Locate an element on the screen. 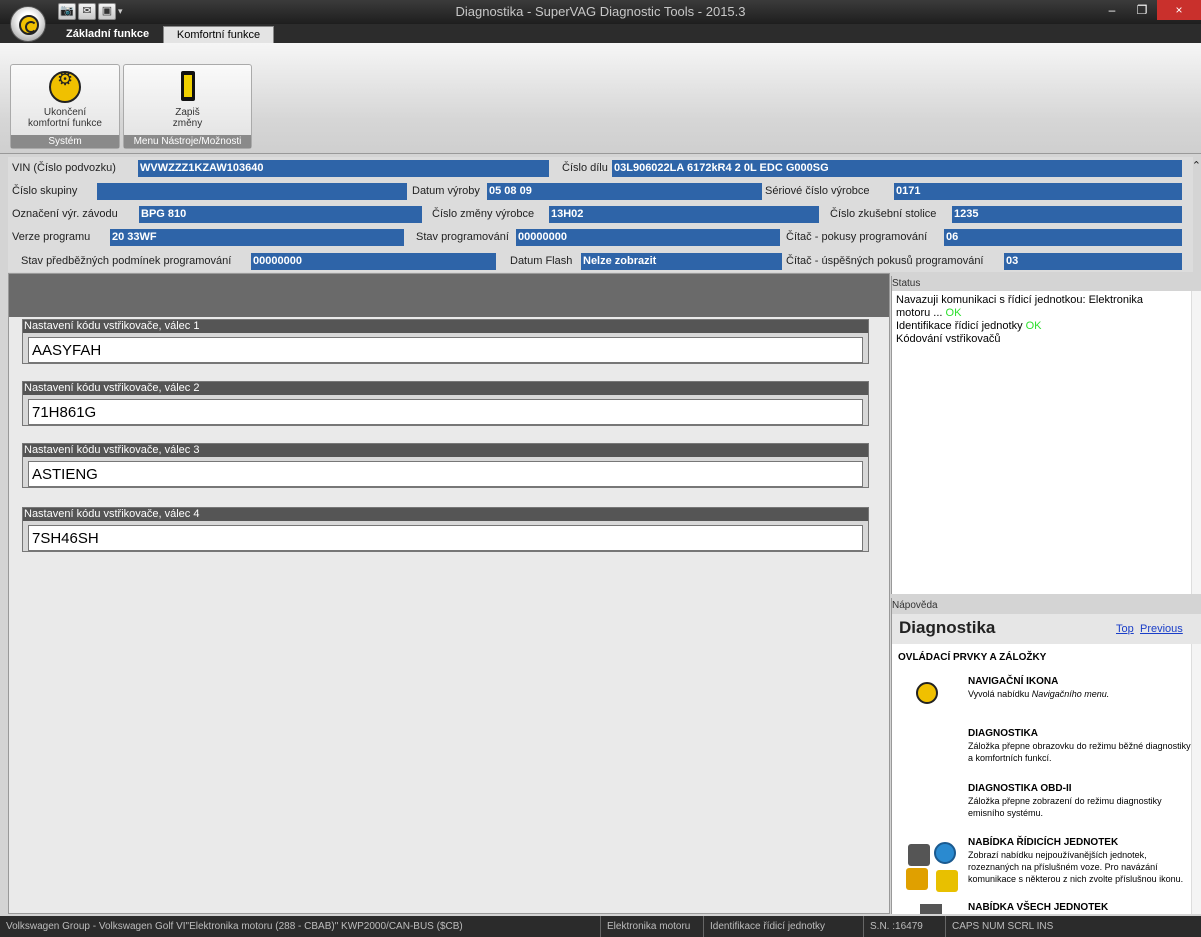  status-line-3: Identifikace řídicí jednotky is located at coordinates (961, 326).